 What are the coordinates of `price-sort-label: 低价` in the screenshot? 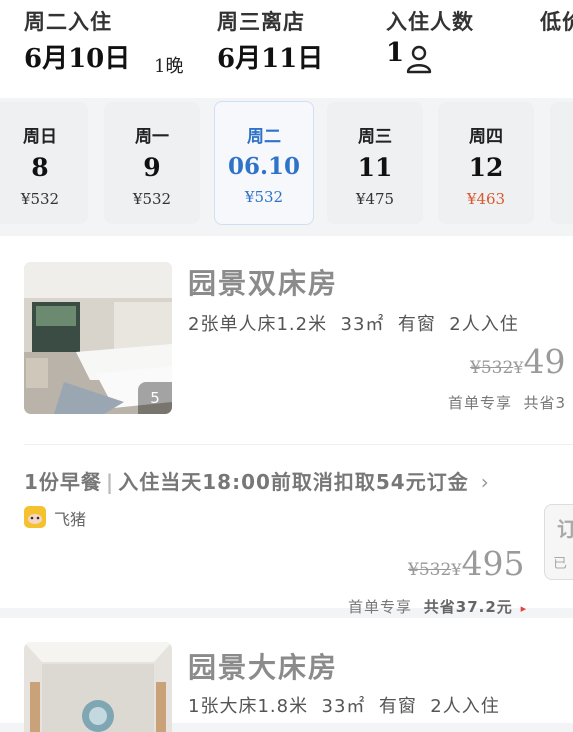 It's located at (556, 21).